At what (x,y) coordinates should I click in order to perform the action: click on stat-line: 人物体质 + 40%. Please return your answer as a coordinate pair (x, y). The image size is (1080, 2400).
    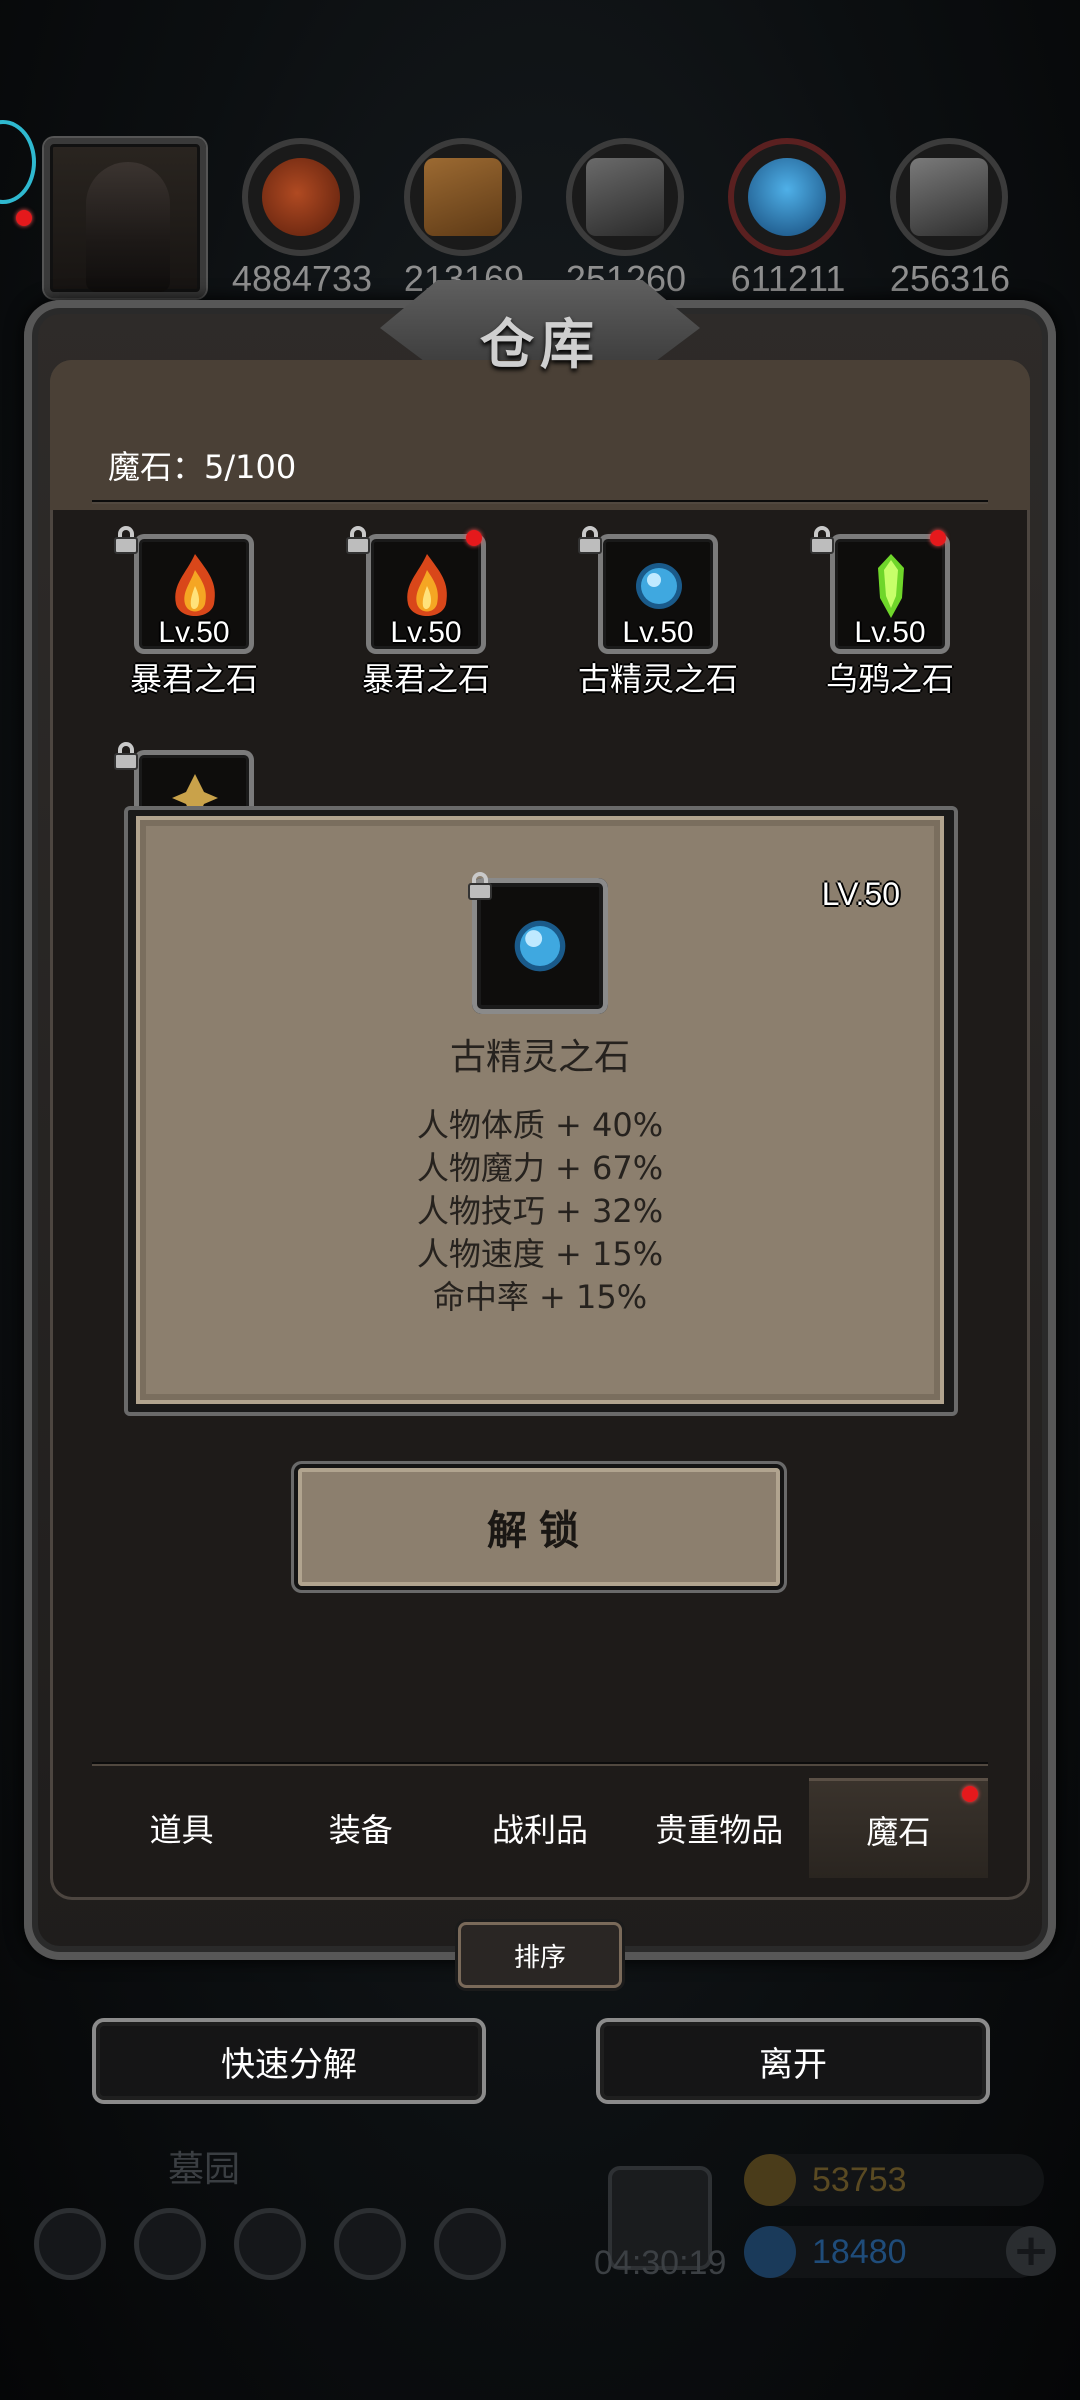
    Looking at the image, I should click on (540, 1125).